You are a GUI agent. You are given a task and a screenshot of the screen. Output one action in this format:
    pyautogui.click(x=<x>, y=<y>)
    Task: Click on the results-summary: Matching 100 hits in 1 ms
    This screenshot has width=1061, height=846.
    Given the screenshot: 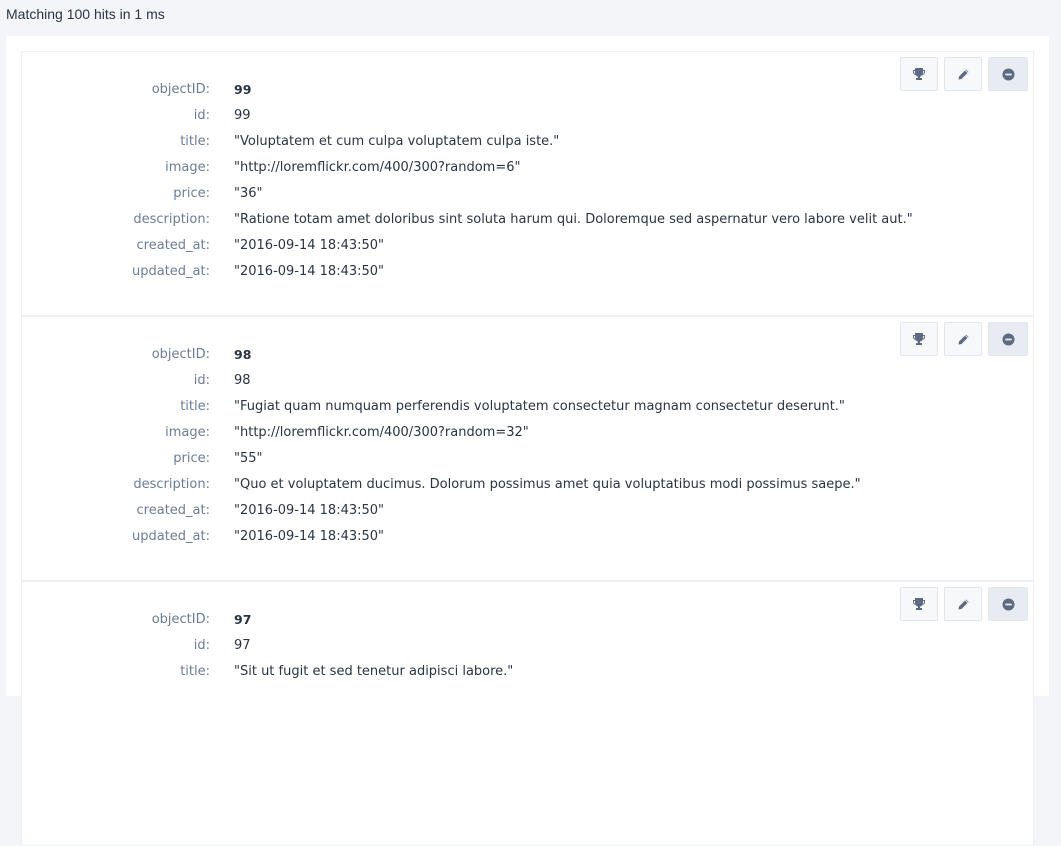 What is the action you would take?
    pyautogui.click(x=85, y=14)
    